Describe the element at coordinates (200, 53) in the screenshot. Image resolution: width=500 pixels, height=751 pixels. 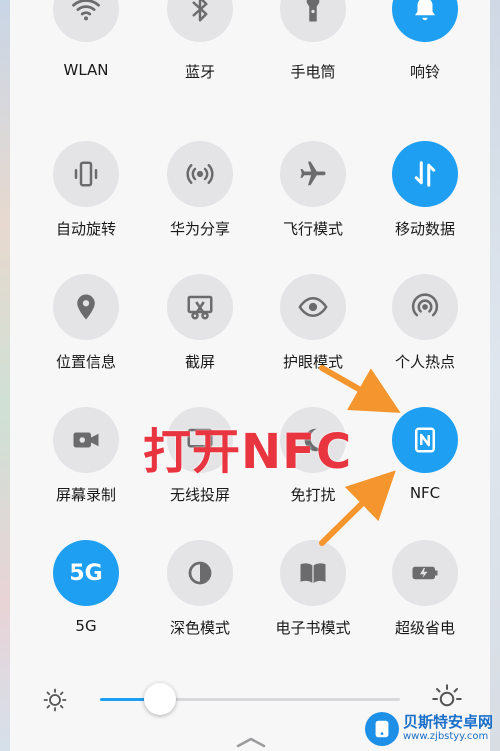
I see `tile-bluetooth: 蓝牙` at that location.